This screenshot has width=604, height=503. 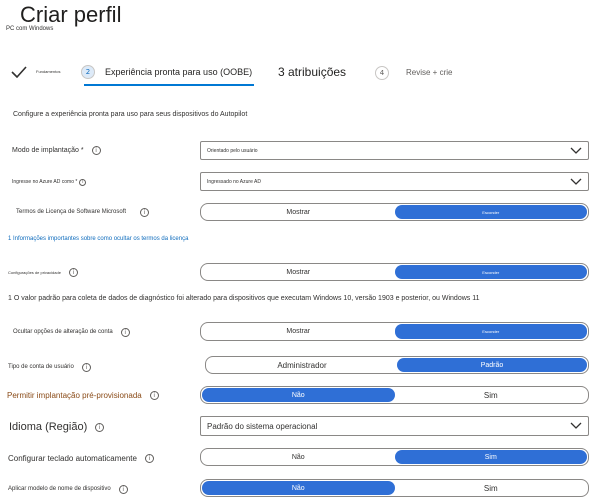 I want to click on deployment-mode-label: Modo de implantação * i, so click(x=56, y=150).